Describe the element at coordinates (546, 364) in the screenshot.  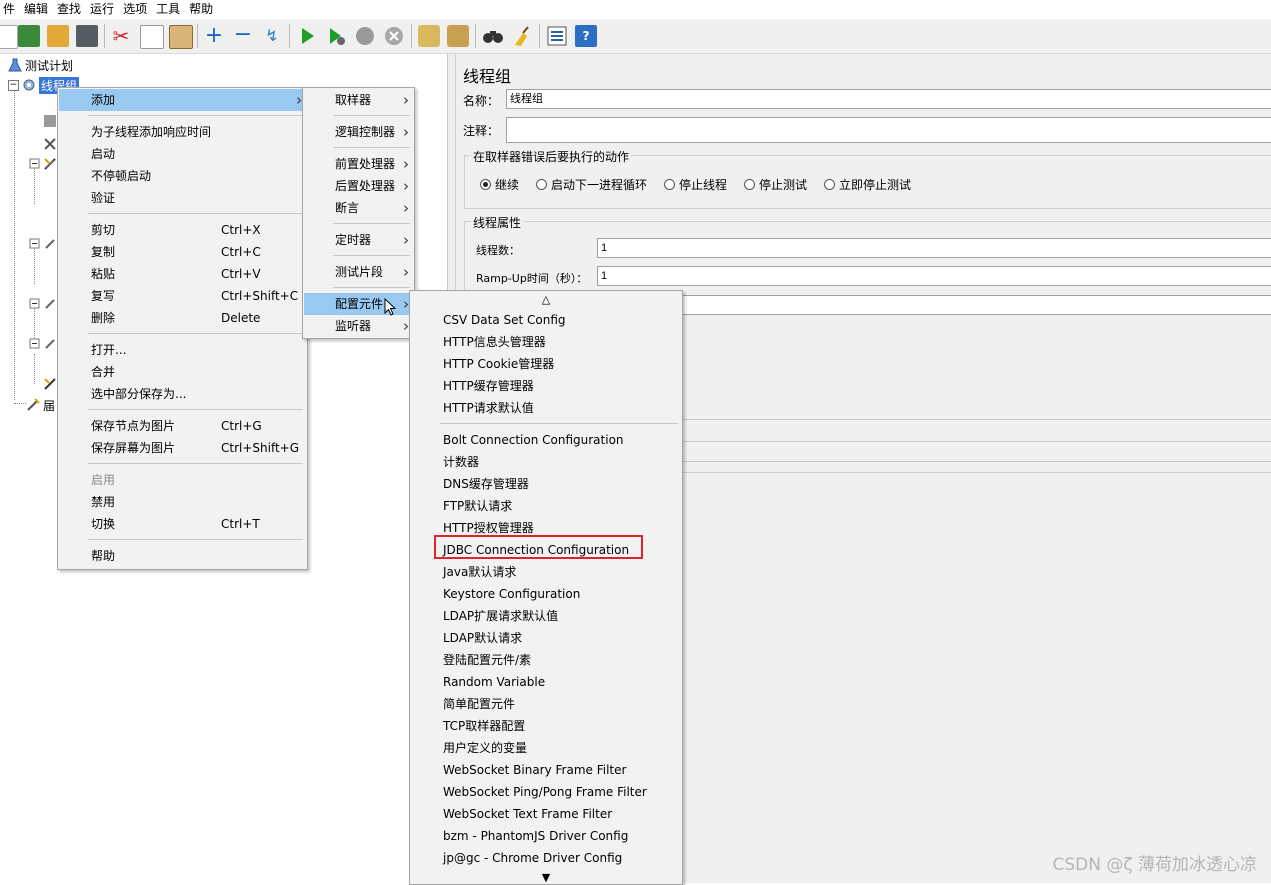
I see `config-submenu-item: HTTP Cookie管理器` at that location.